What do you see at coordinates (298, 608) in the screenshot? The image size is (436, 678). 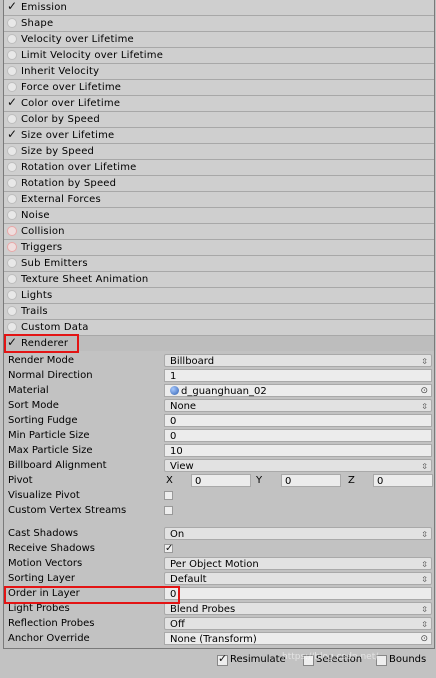 I see `light-probes-dropdown: Blend Probes ⇳` at bounding box center [298, 608].